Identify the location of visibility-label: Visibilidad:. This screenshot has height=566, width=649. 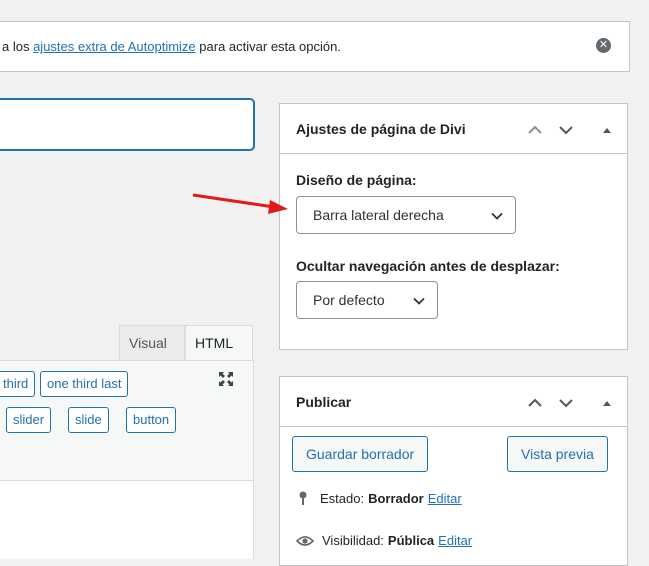
(353, 540).